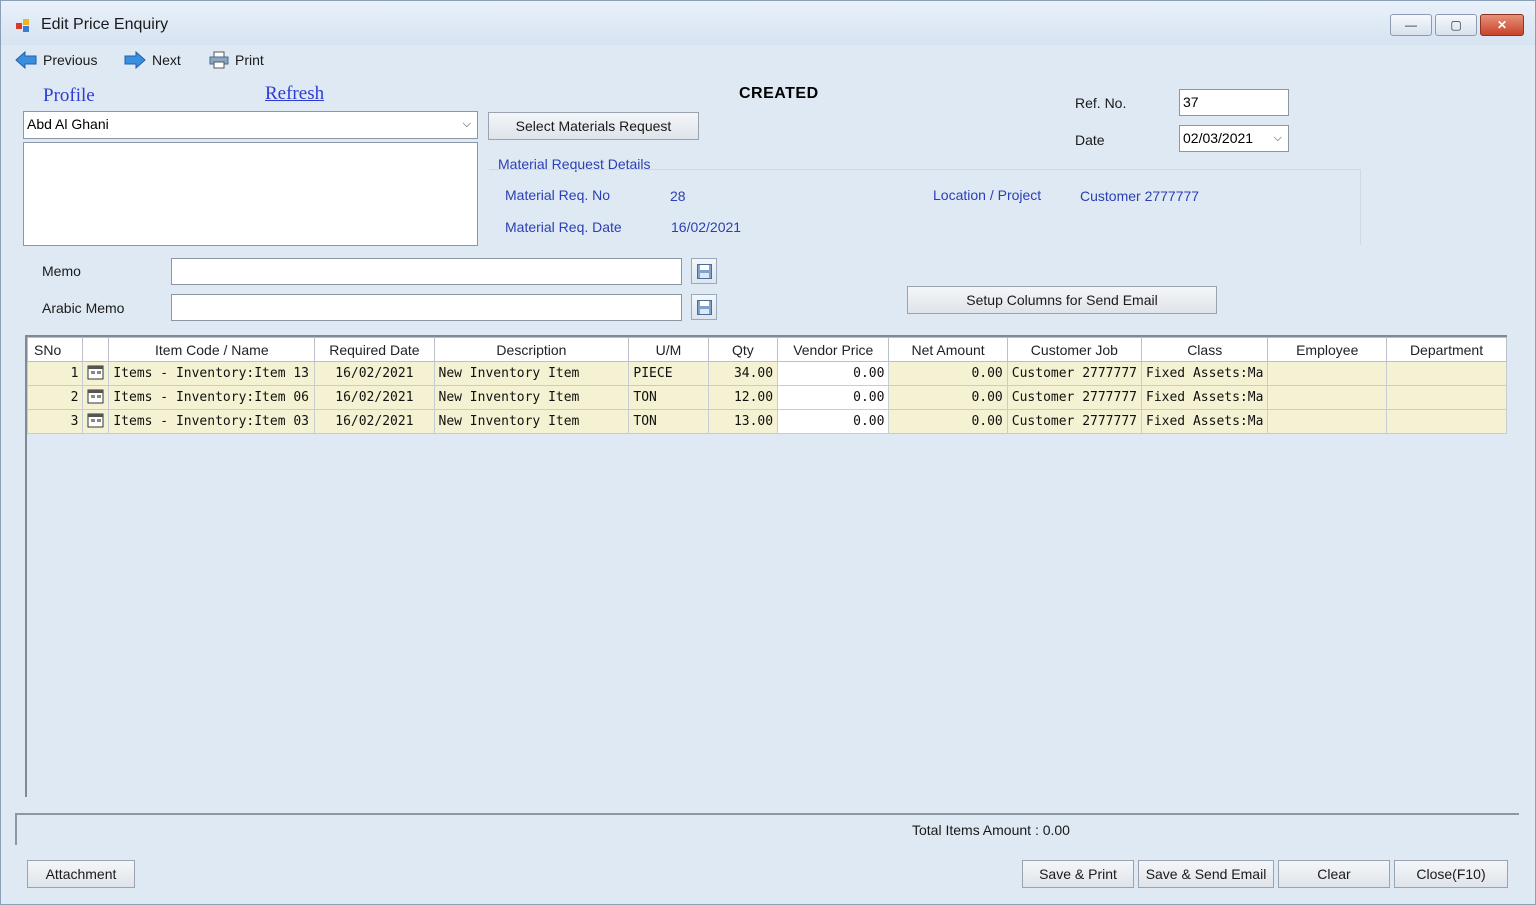  I want to click on date-picker: 02/03/2021 ⌵, so click(1234, 138).